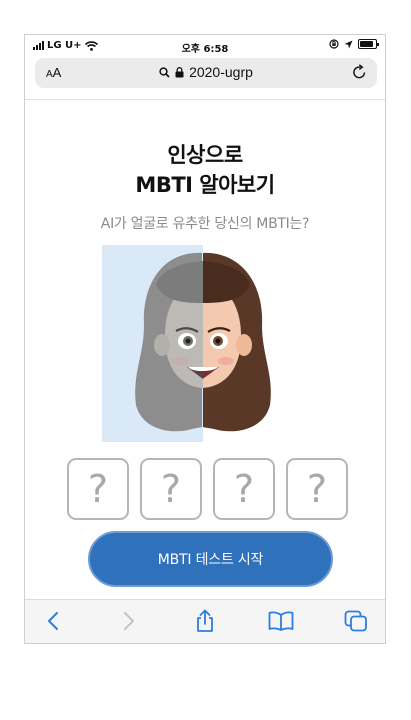 This screenshot has height=720, width=411. What do you see at coordinates (207, 489) in the screenshot?
I see `mbti-result-slots: ? ? ? ?` at bounding box center [207, 489].